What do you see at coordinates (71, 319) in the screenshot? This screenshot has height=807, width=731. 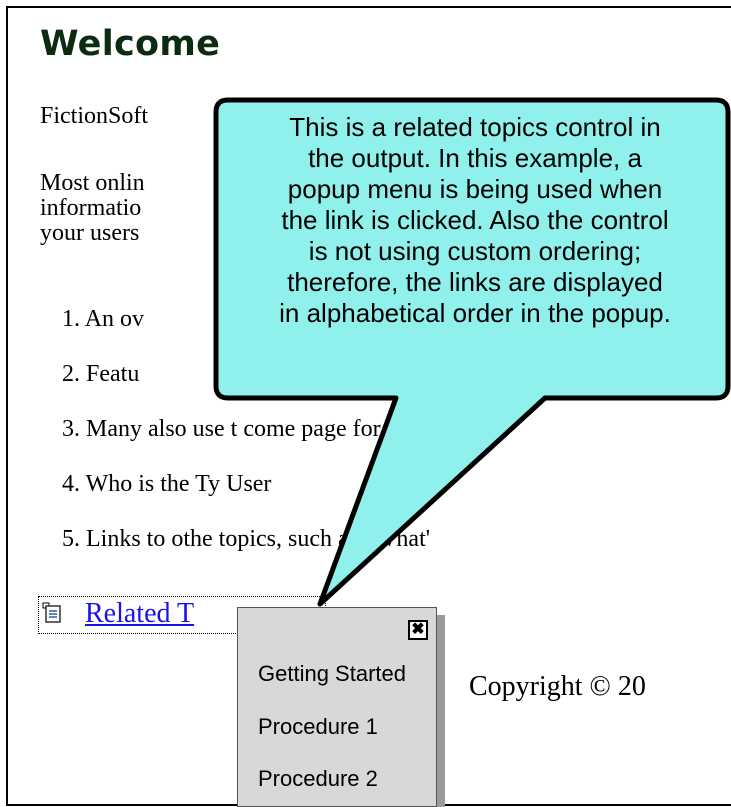 I see `list-number: 1.` at bounding box center [71, 319].